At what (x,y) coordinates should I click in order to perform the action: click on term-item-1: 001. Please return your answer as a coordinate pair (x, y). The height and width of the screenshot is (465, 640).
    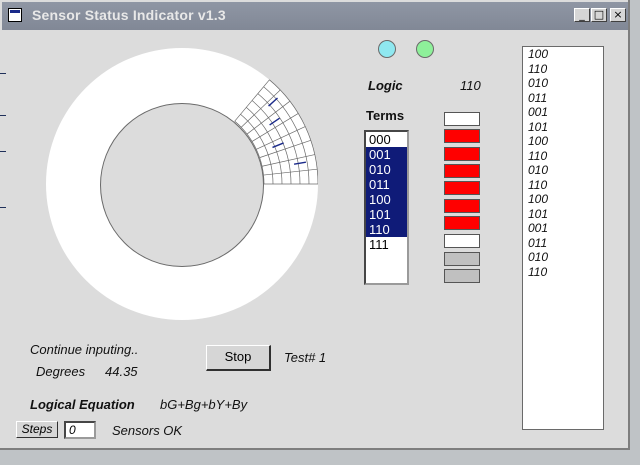
    Looking at the image, I should click on (386, 154).